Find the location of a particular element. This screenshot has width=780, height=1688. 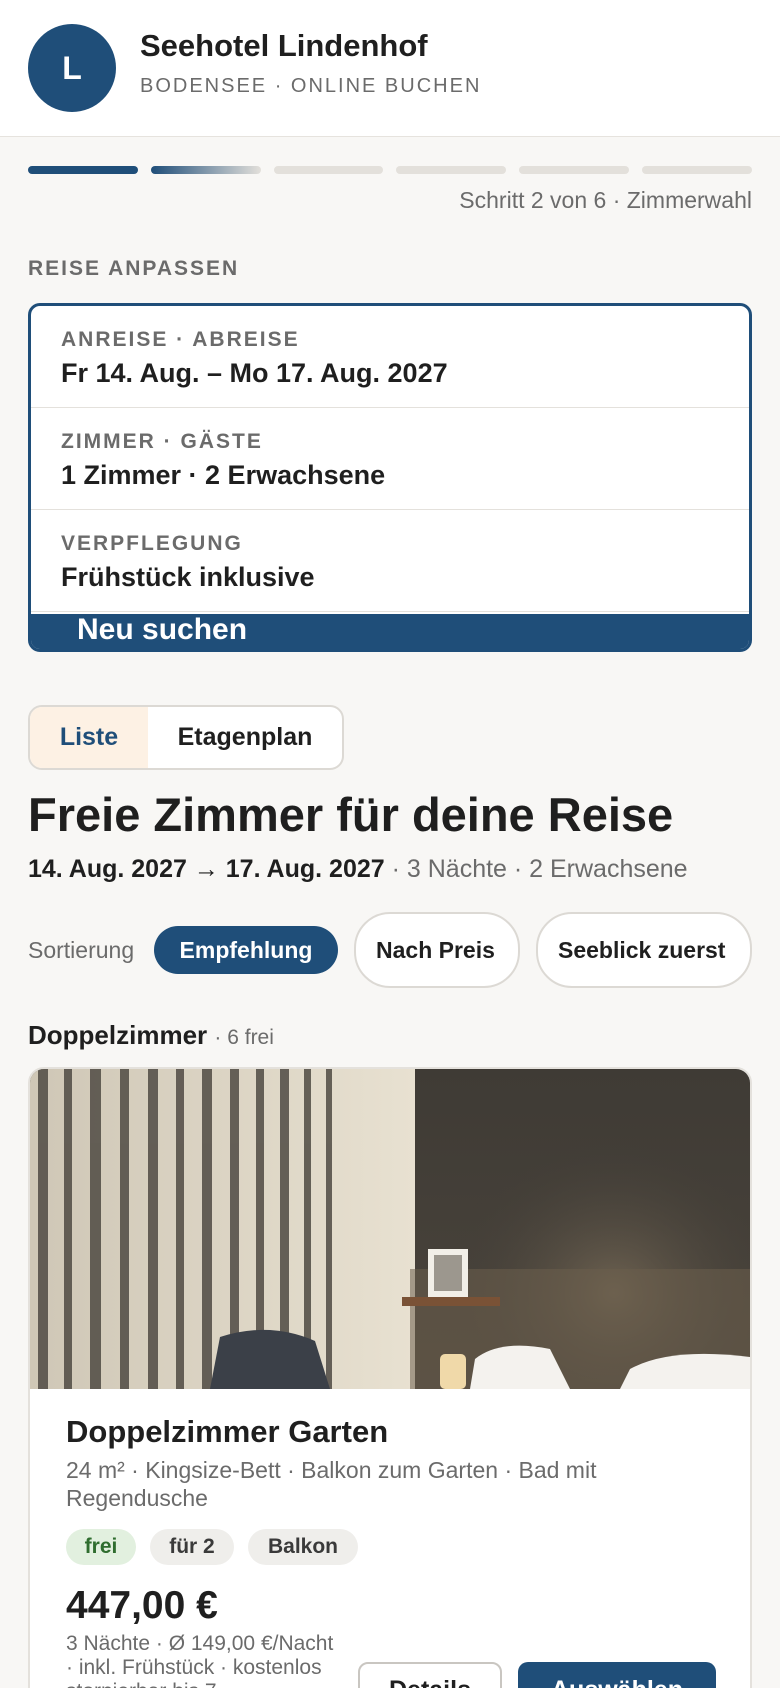

trip-arrow: → is located at coordinates (206, 869).